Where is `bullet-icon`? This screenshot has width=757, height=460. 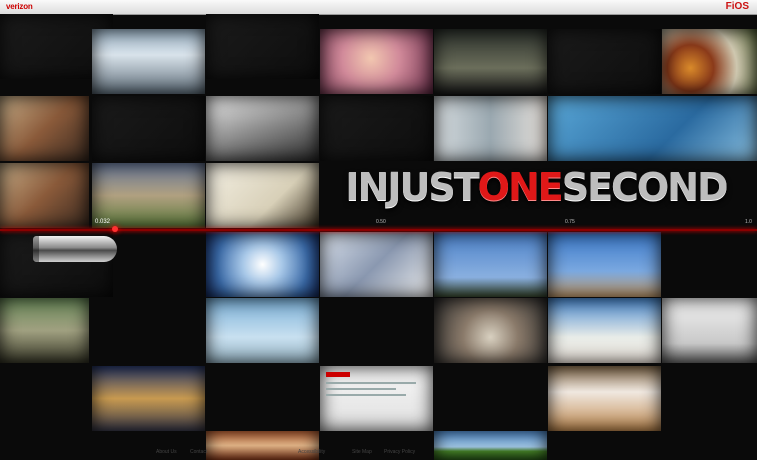
bullet-icon is located at coordinates (75, 249).